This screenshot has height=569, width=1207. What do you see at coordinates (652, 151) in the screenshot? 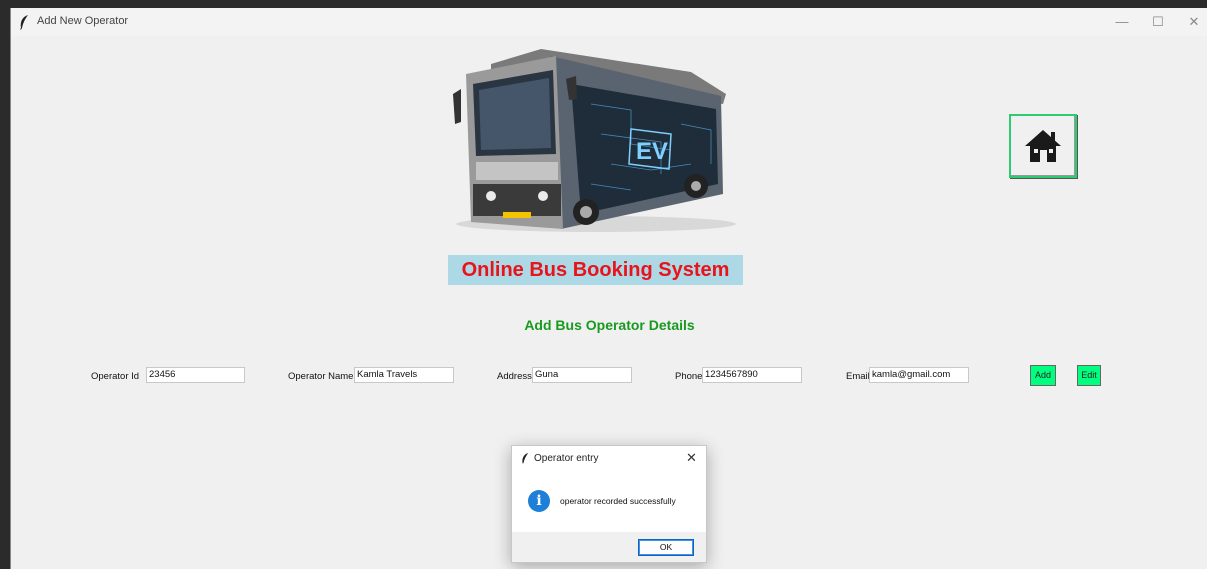
I see `bus-ev-badge: EV` at bounding box center [652, 151].